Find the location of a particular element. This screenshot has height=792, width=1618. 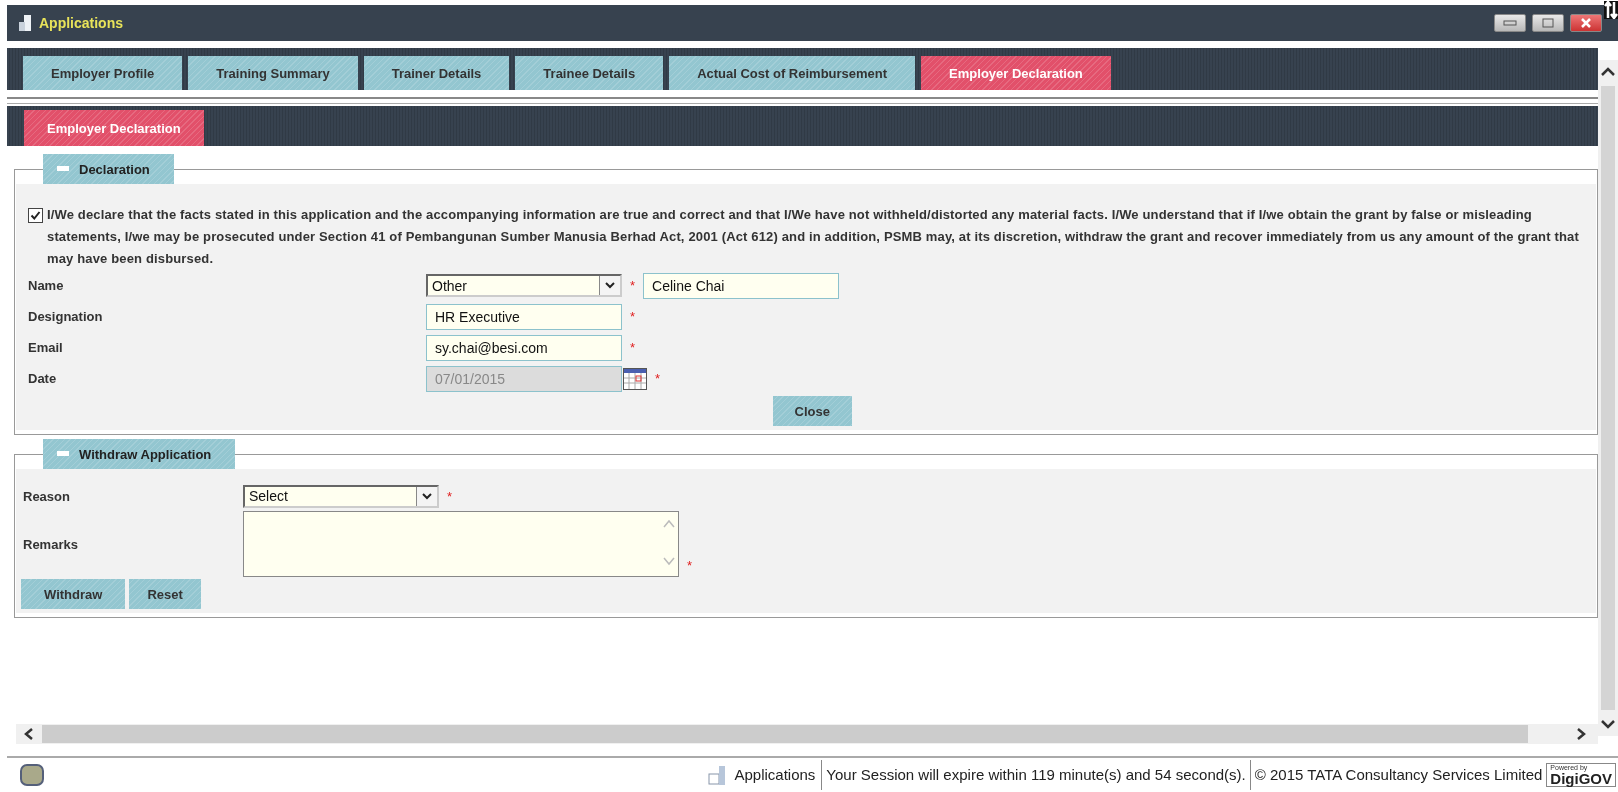

field-label: Remarks is located at coordinates (51, 544).